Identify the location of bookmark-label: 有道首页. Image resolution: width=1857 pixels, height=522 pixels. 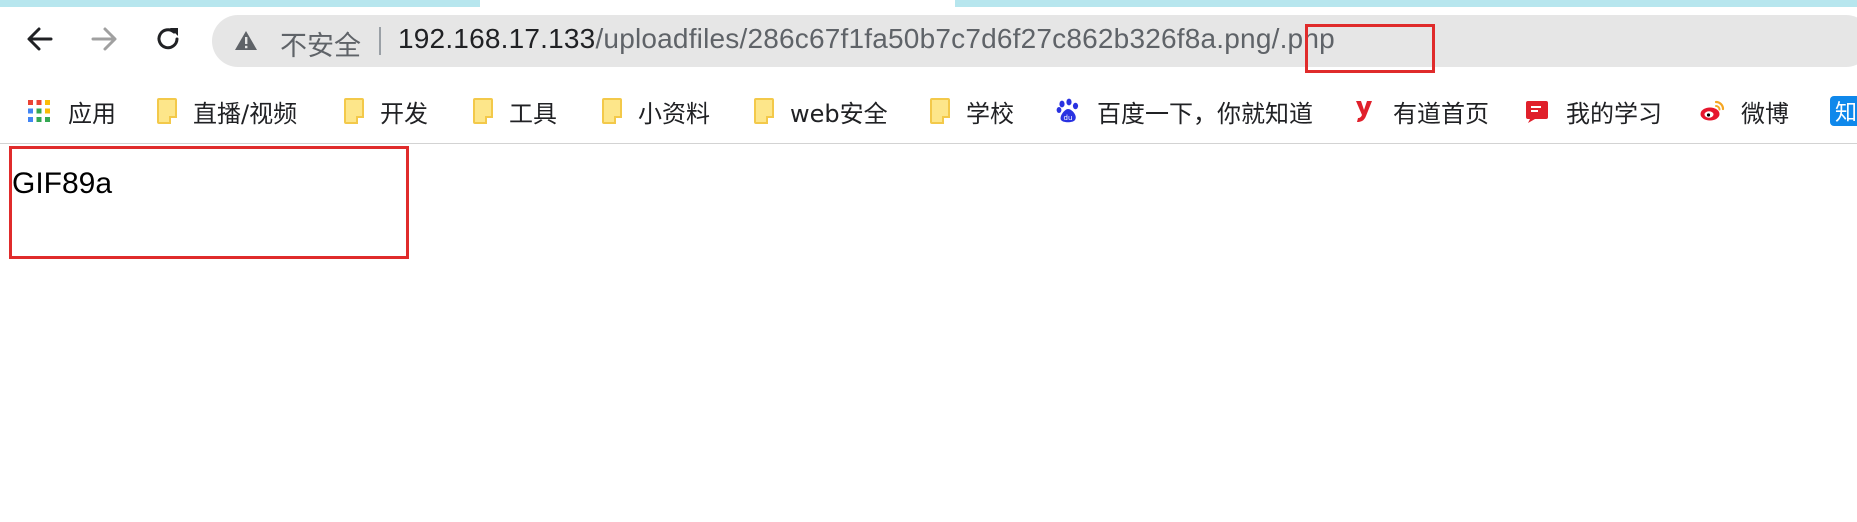
(1441, 113).